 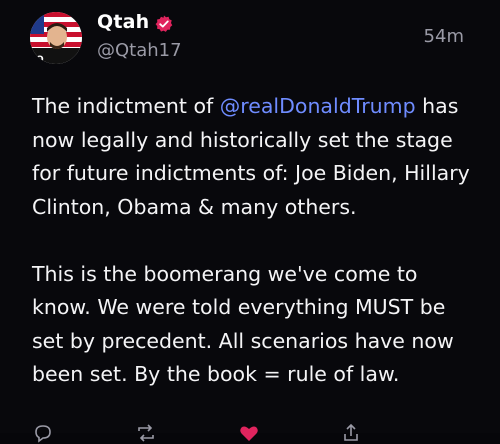 What do you see at coordinates (318, 106) in the screenshot?
I see `mention-link: @realDonaldTrump` at bounding box center [318, 106].